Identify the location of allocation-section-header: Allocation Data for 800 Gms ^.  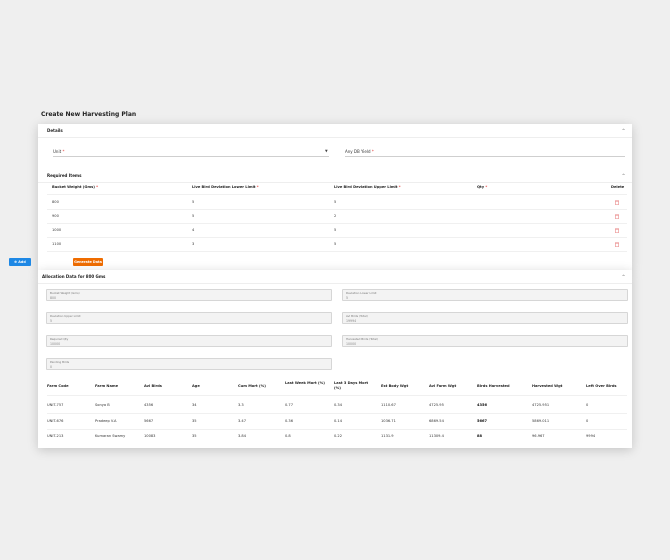
(335, 277).